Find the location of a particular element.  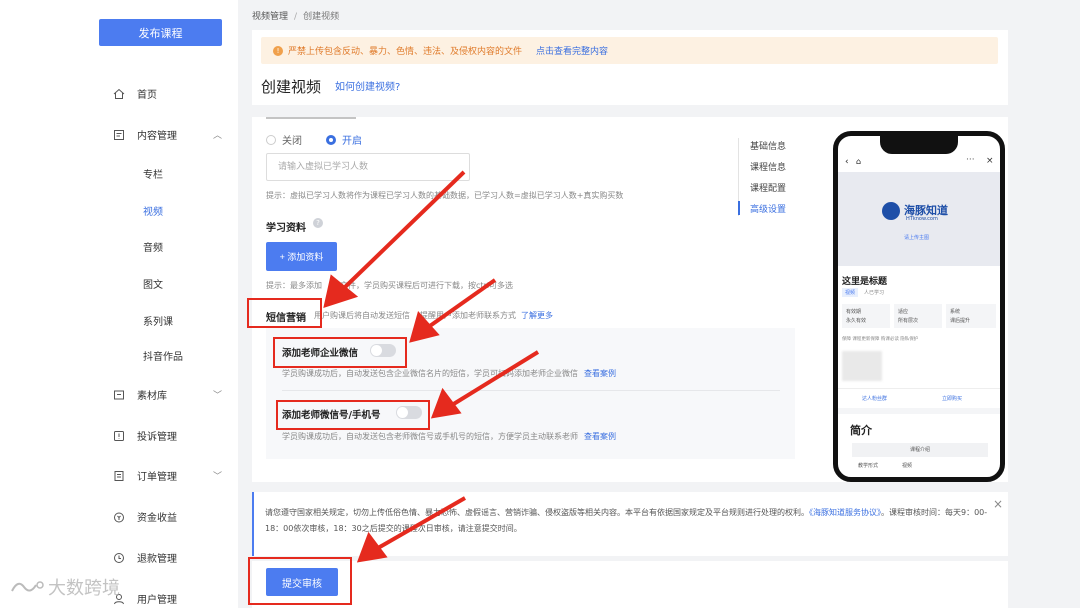

annotation-arrows is located at coordinates (431, 366).